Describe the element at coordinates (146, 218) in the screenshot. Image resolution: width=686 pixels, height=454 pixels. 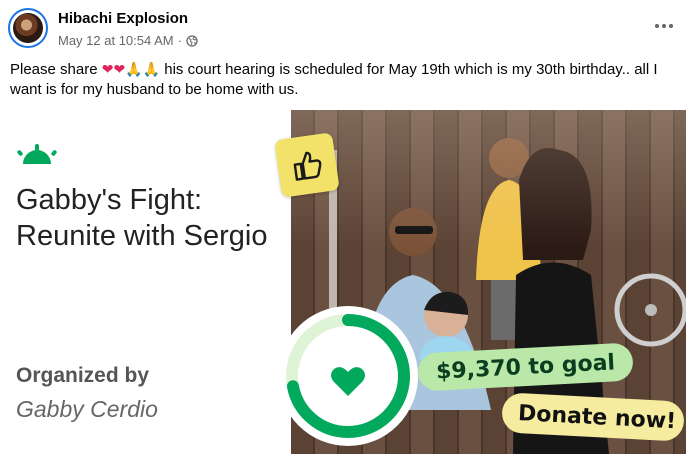
I see `fundraiser-title: Gabby's Fight: Reunite with Sergio` at that location.